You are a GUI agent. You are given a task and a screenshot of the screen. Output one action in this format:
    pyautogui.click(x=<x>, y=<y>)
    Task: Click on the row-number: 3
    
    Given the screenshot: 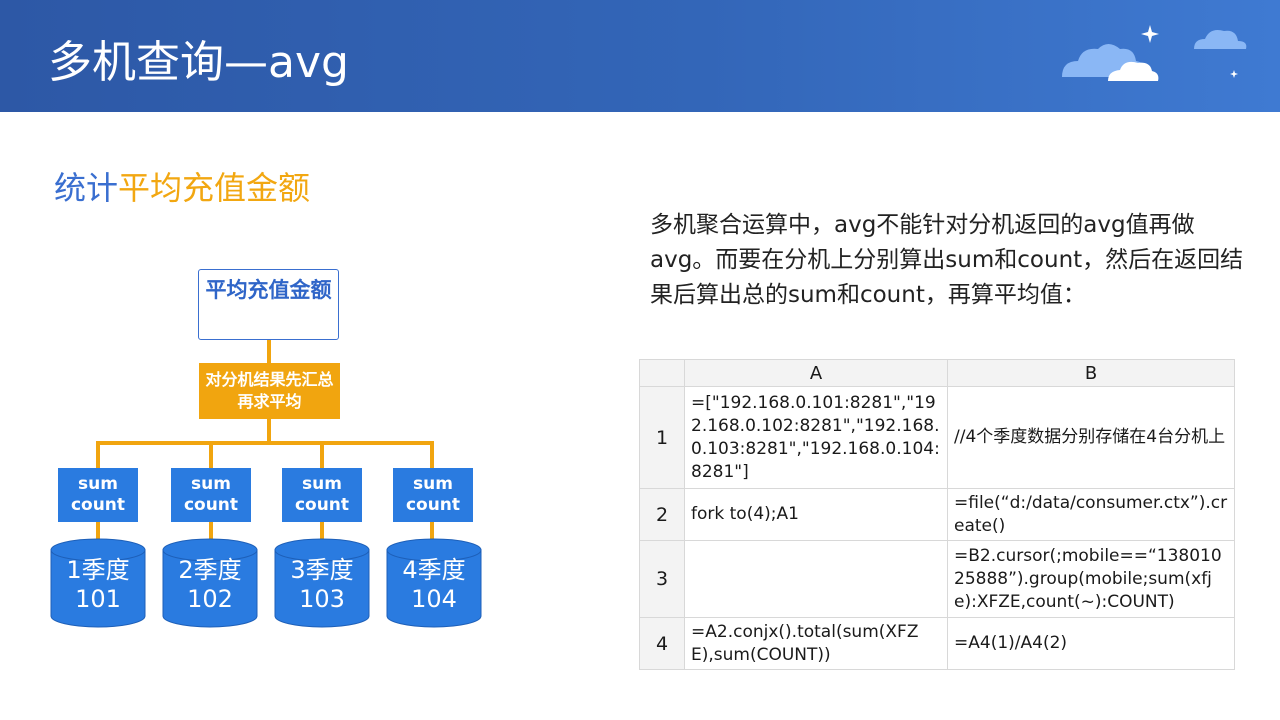 What is the action you would take?
    pyautogui.click(x=662, y=579)
    